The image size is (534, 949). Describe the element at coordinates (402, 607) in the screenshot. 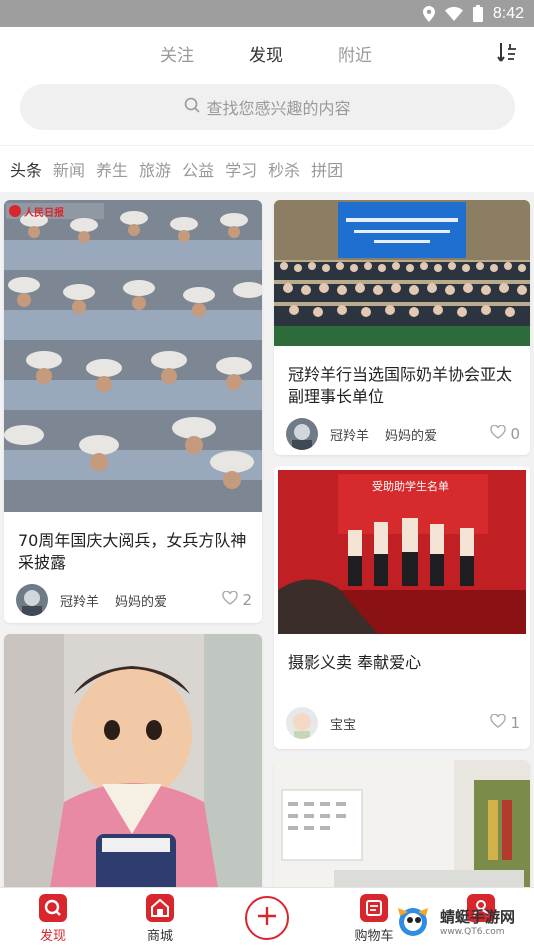

I see `feed-card: 受助助学生名单 摄影义卖 奉献爱心 宝宝 1` at that location.